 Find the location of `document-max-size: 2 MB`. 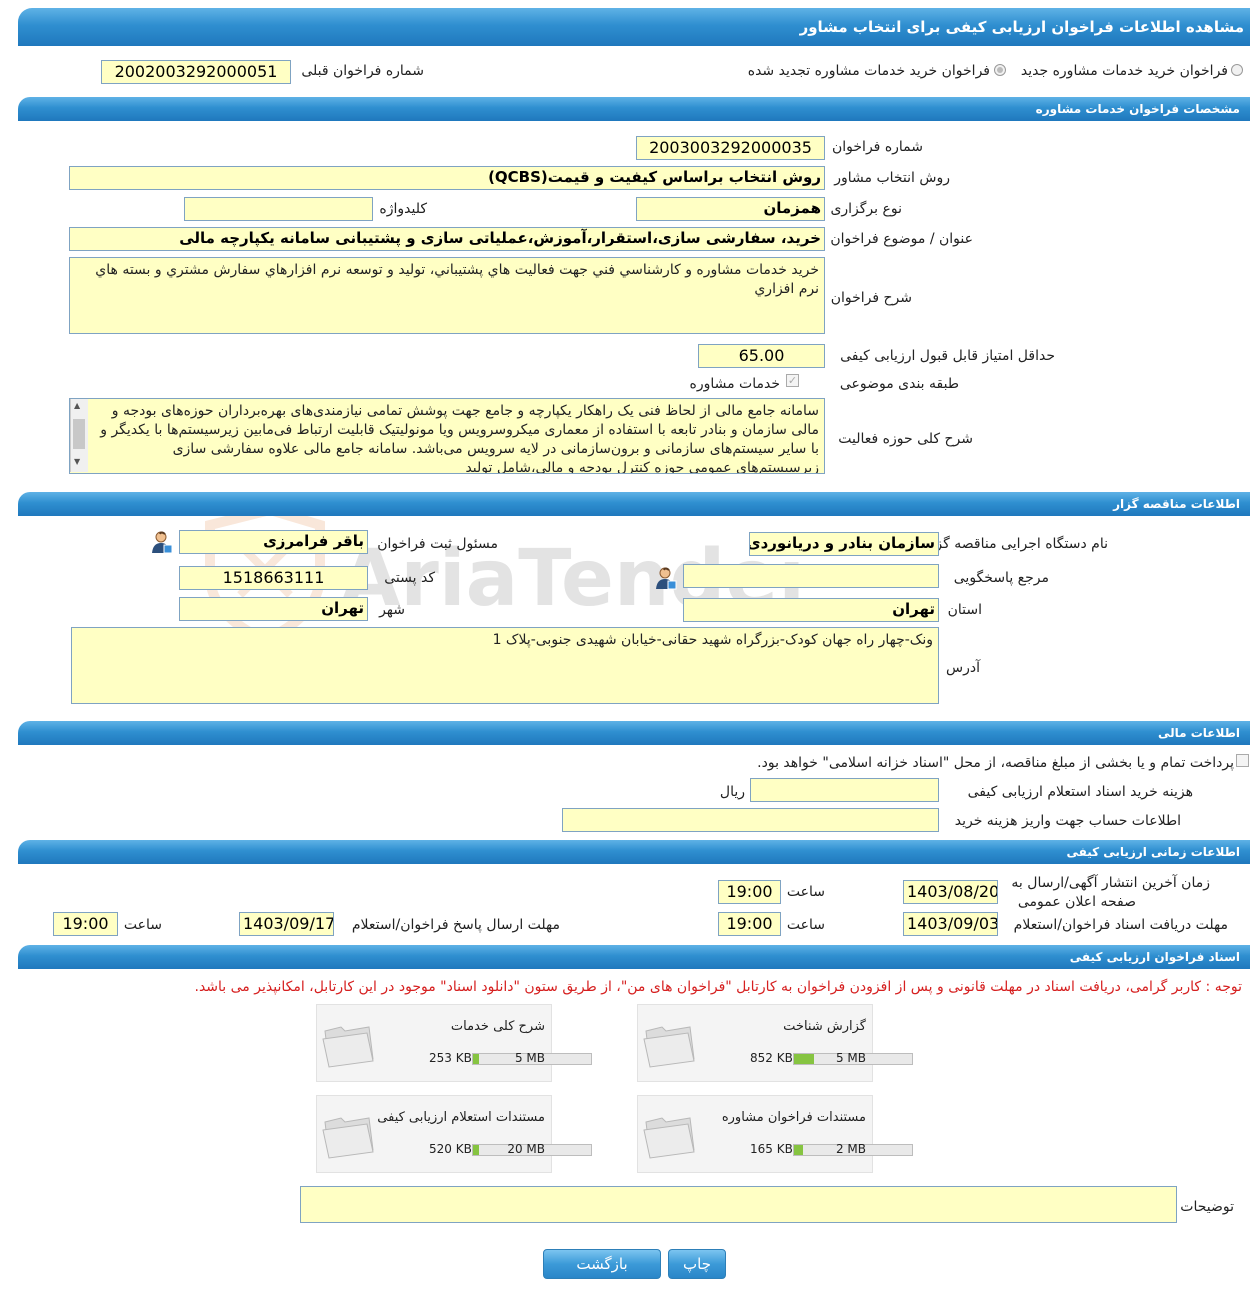

document-max-size: 2 MB is located at coordinates (850, 1149).